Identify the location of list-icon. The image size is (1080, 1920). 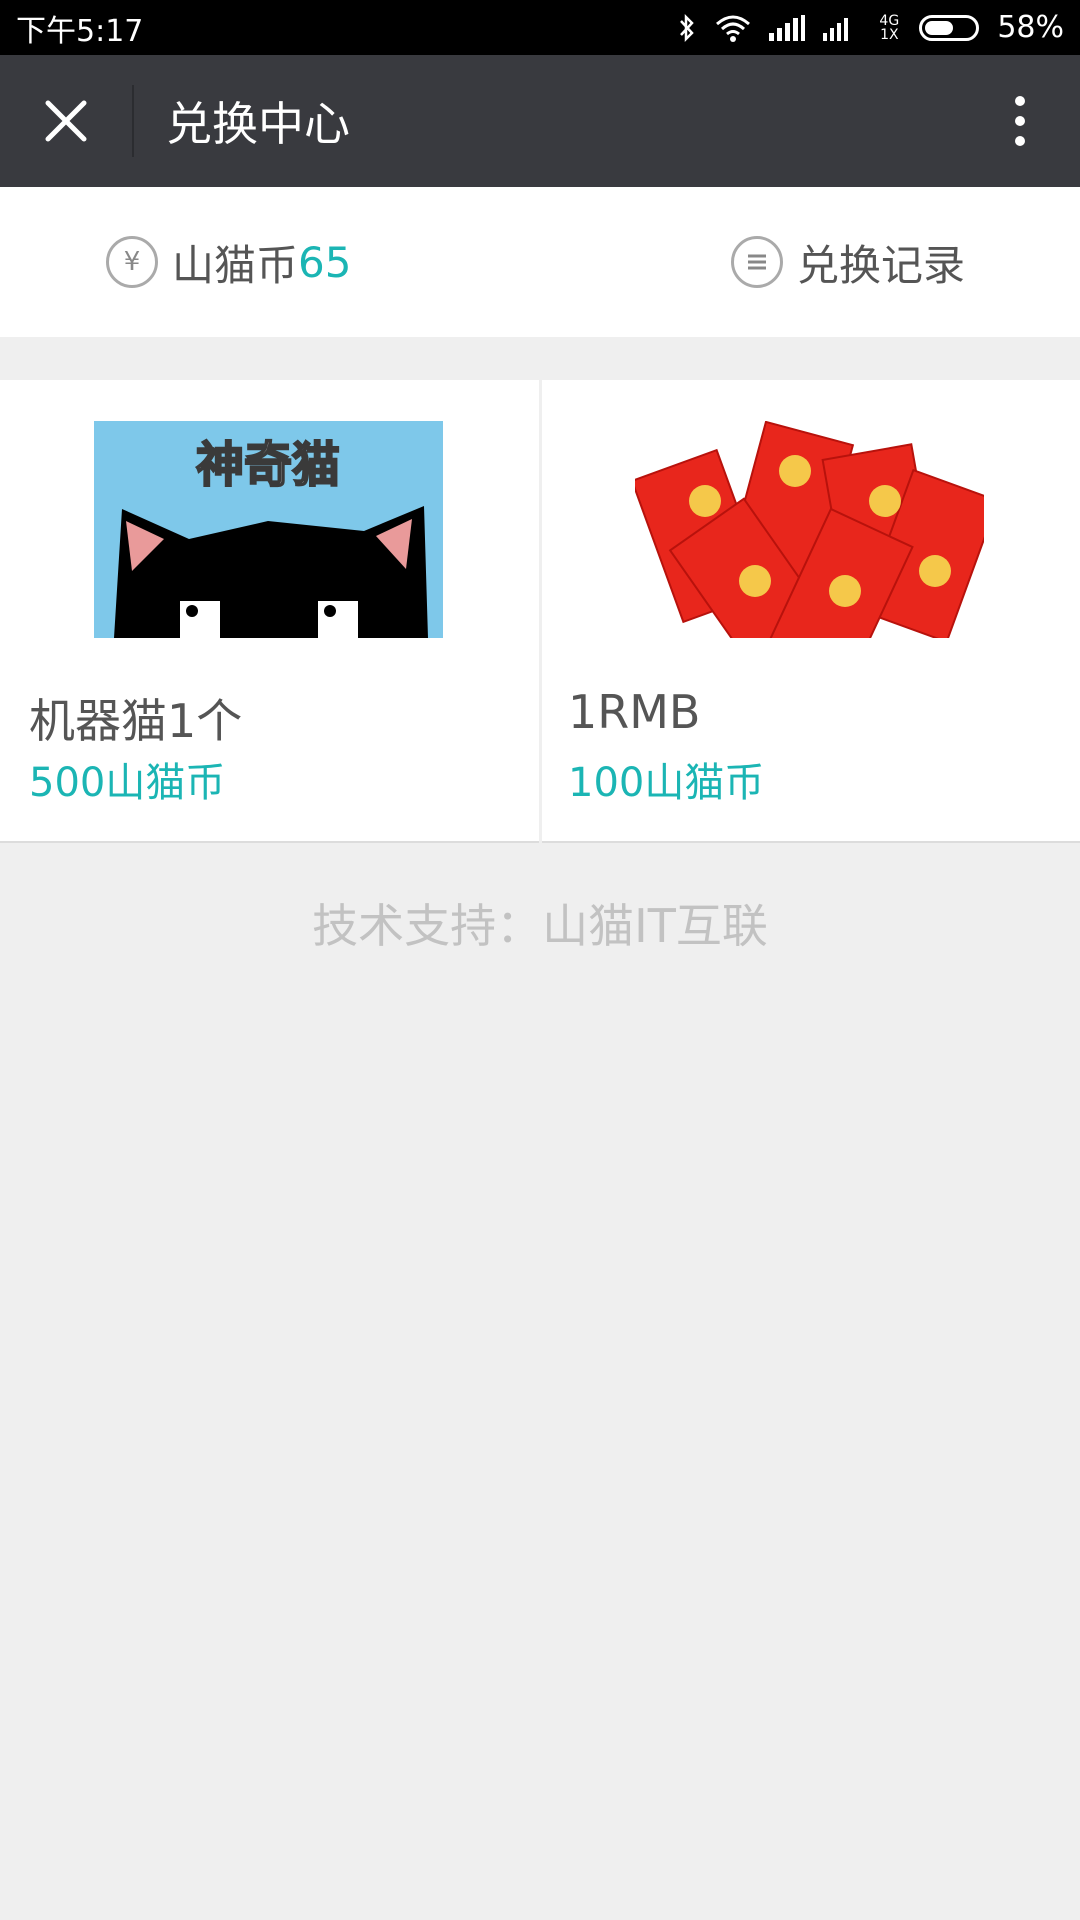
(757, 262).